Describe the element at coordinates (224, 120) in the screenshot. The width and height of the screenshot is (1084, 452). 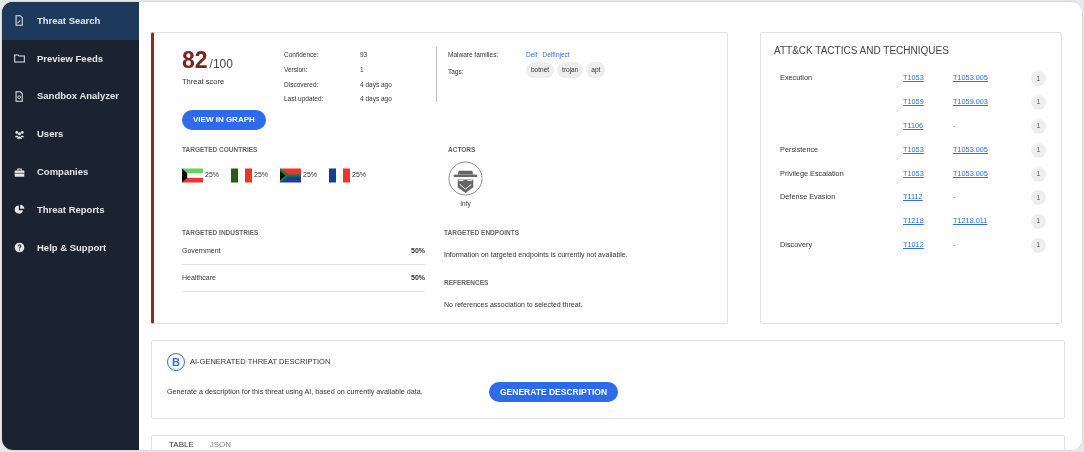
I see `view-graph-button: VIEW IN GRAPH` at that location.